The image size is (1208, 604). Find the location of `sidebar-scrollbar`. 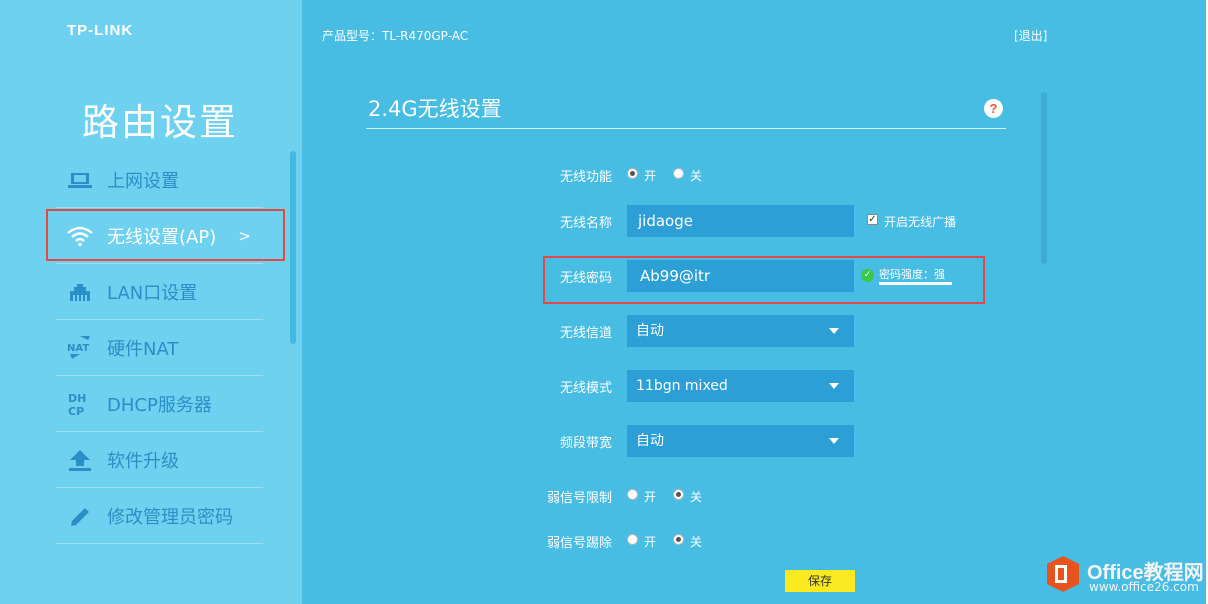

sidebar-scrollbar is located at coordinates (293, 247).